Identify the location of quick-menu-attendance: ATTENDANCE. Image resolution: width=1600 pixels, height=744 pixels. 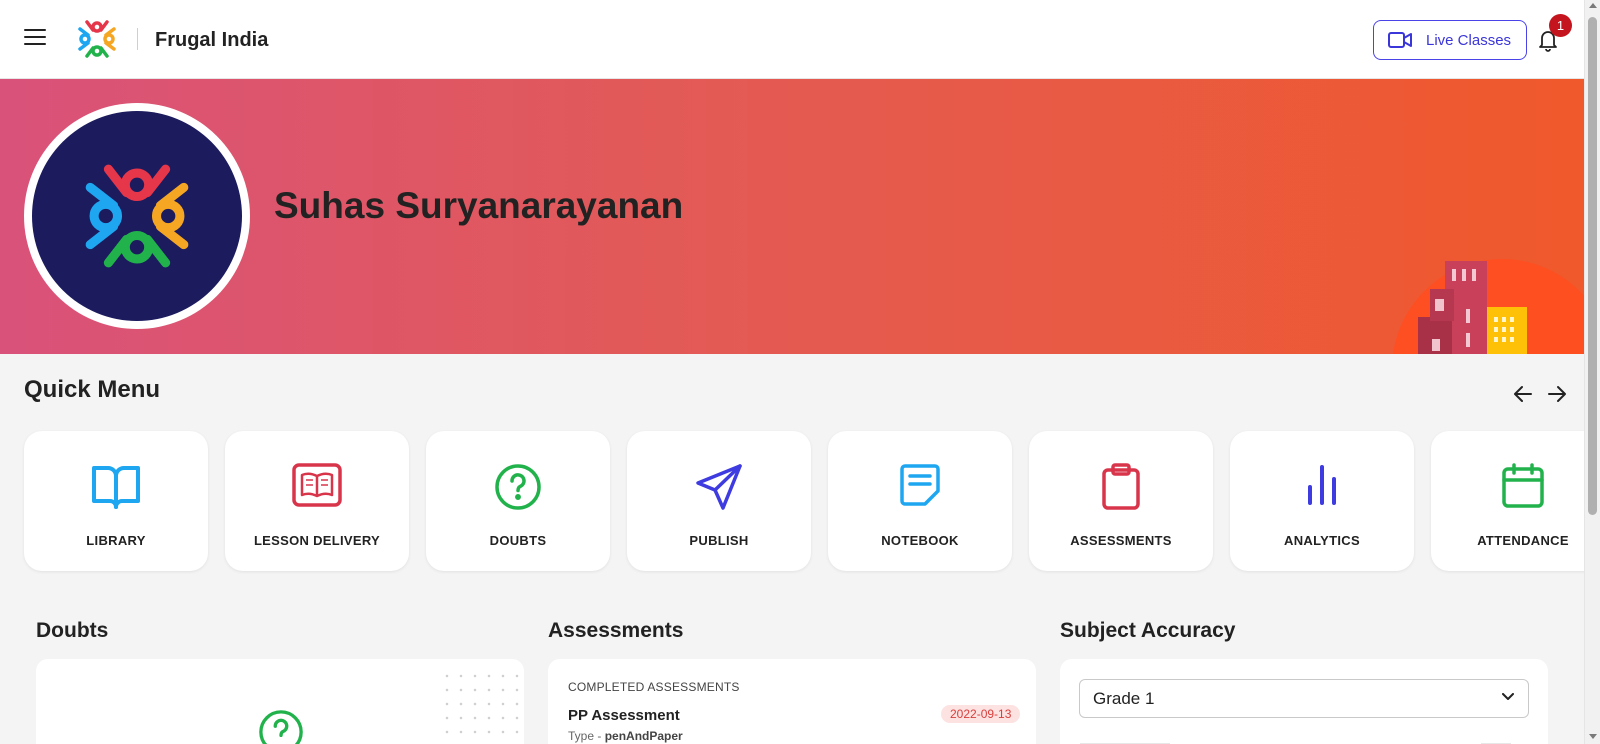
(1515, 501).